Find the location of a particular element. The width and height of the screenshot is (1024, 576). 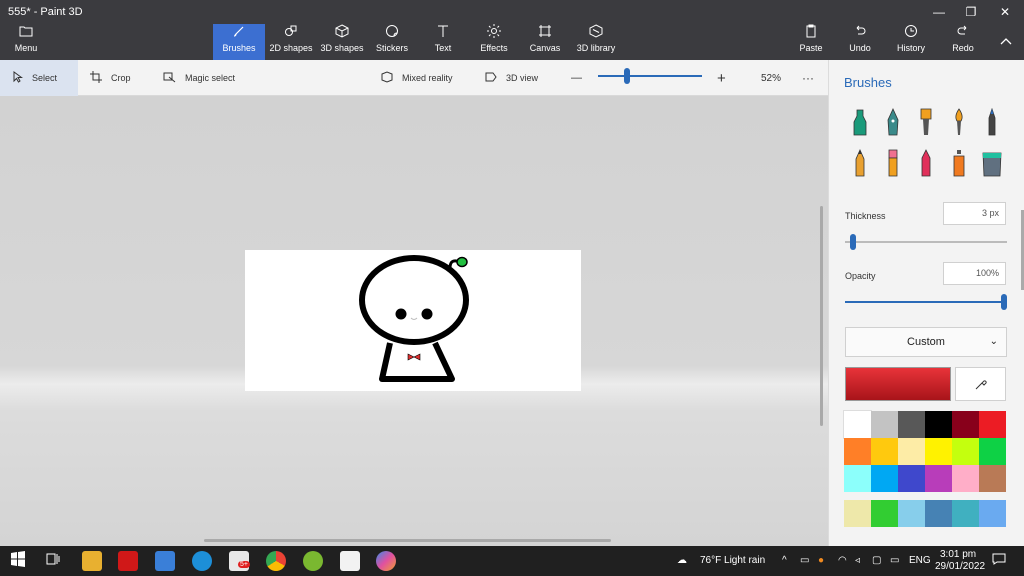

marker-brush is located at coordinates (860, 122).